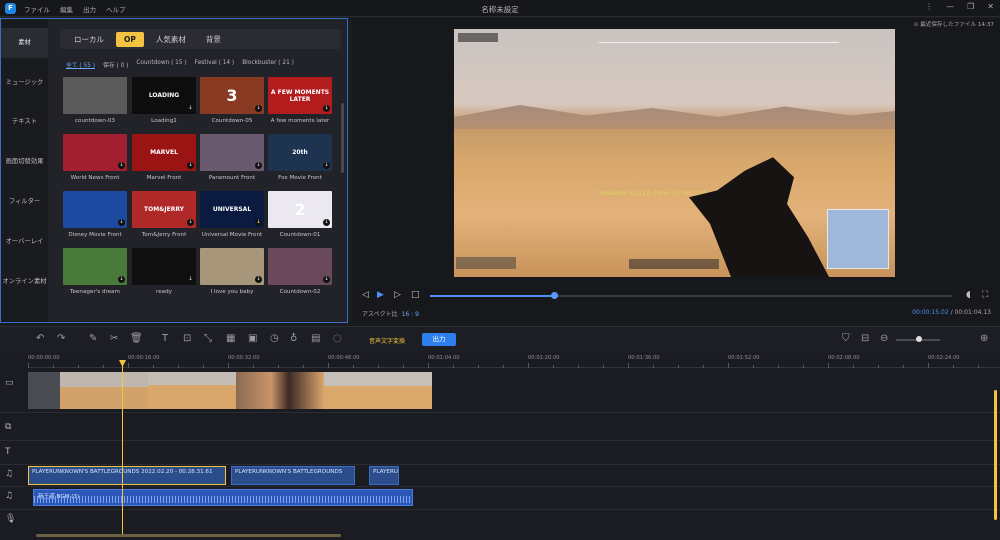 This screenshot has width=1000, height=540. I want to click on music-clip: 新王道 BGM (3), so click(223, 497).